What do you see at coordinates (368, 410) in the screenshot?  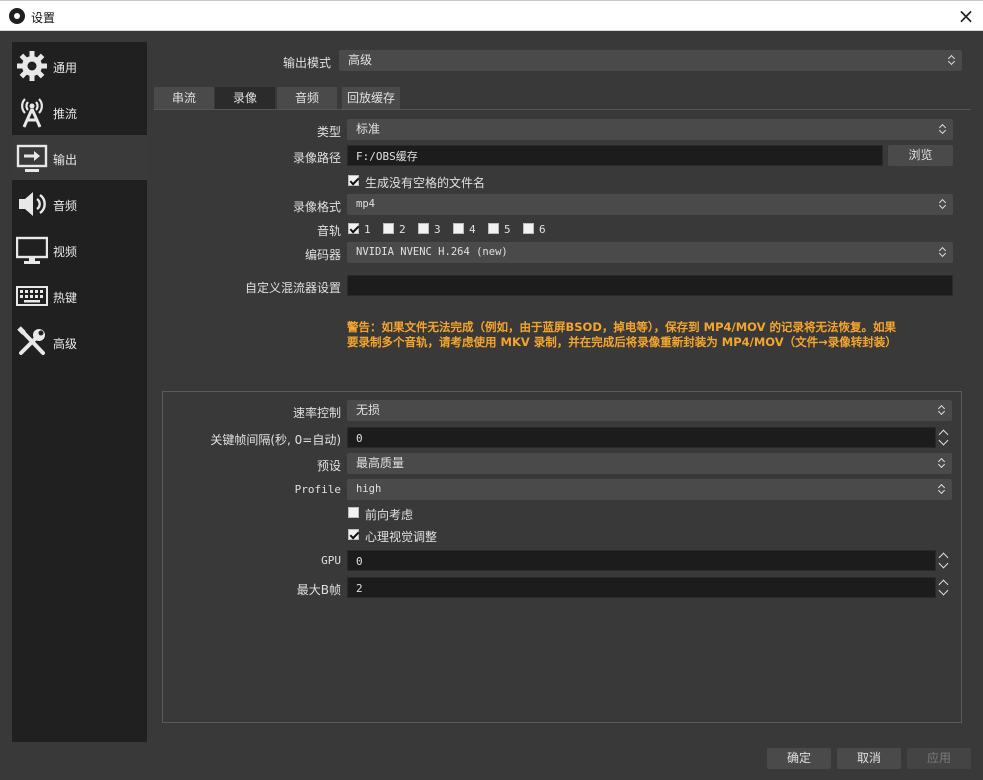 I see `rate-control-value: 无损` at bounding box center [368, 410].